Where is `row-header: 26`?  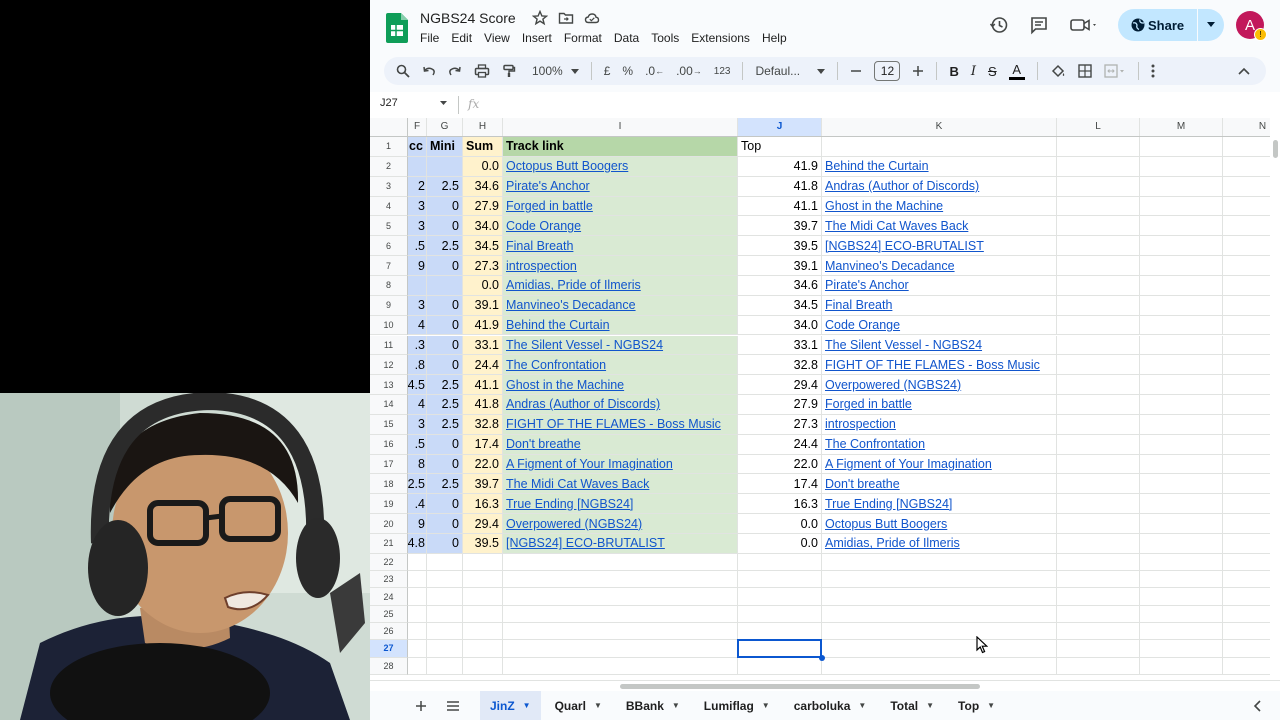
row-header: 26 is located at coordinates (389, 632).